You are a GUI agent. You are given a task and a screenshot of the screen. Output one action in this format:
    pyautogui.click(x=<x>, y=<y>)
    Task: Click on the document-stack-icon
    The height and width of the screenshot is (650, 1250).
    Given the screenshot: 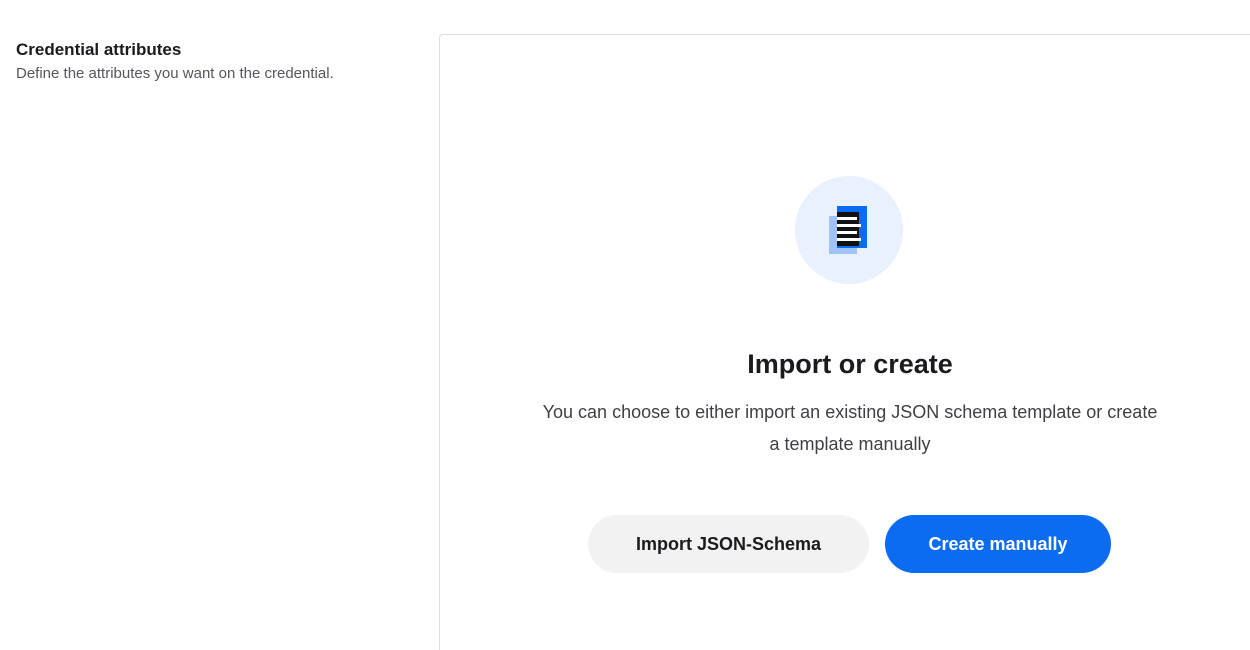 What is the action you would take?
    pyautogui.click(x=848, y=230)
    